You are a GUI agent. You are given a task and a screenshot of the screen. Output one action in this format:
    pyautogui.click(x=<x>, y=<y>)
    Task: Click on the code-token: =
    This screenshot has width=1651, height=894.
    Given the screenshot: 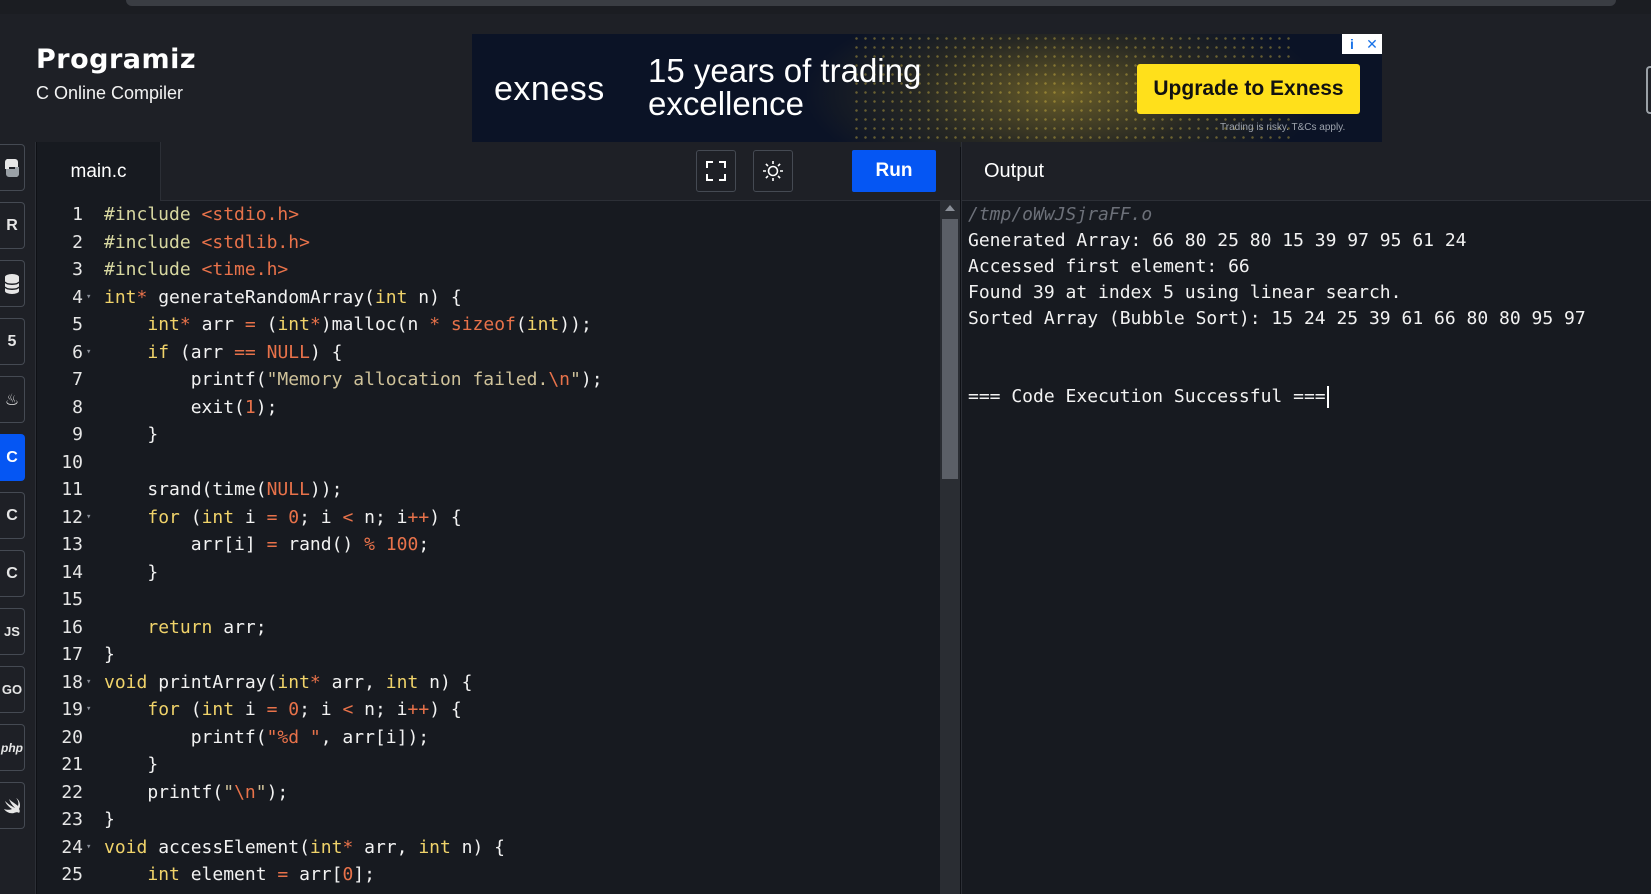 What is the action you would take?
    pyautogui.click(x=272, y=709)
    